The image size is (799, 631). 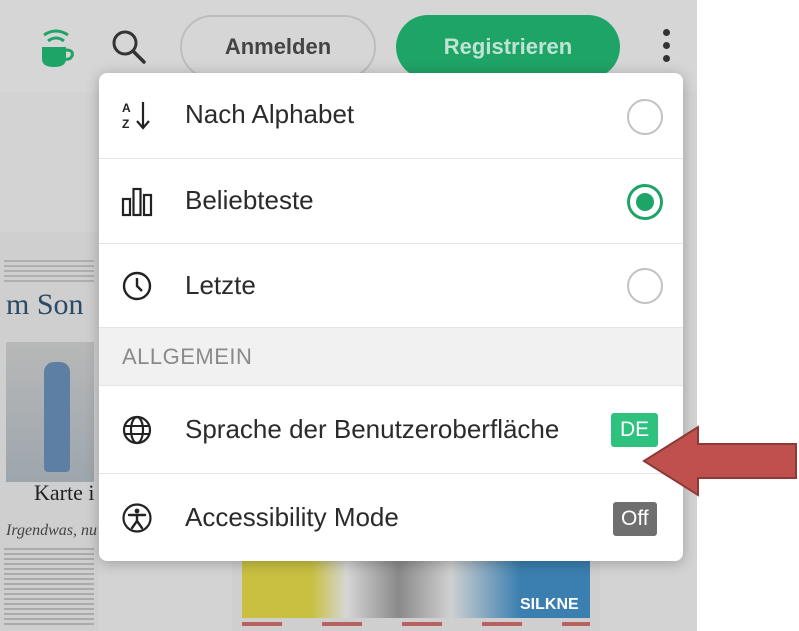 I want to click on menu-item-sort-alphabet: A Z Nach Alphabet, so click(x=391, y=116).